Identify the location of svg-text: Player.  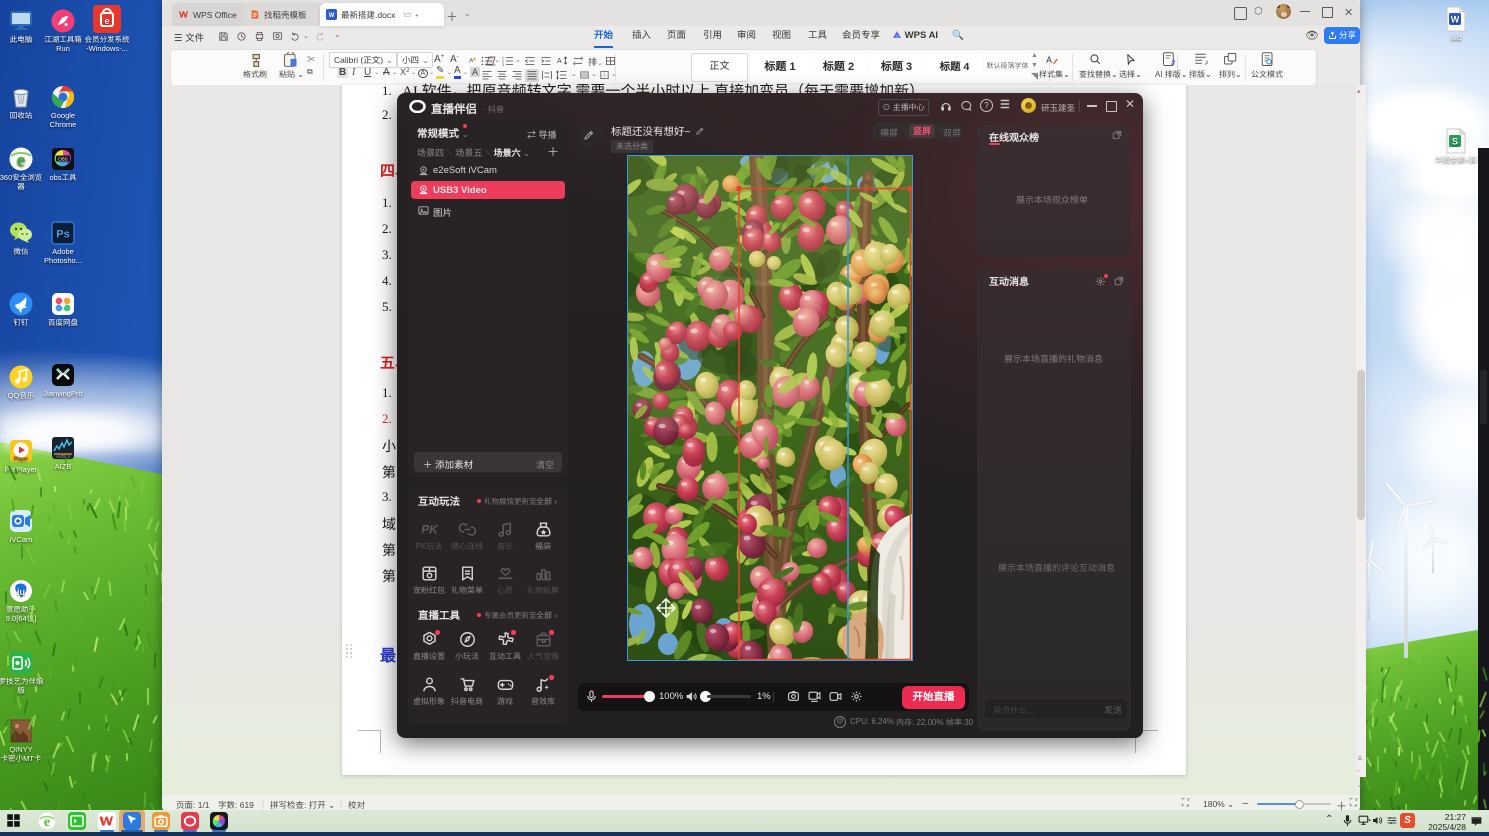
(21, 460).